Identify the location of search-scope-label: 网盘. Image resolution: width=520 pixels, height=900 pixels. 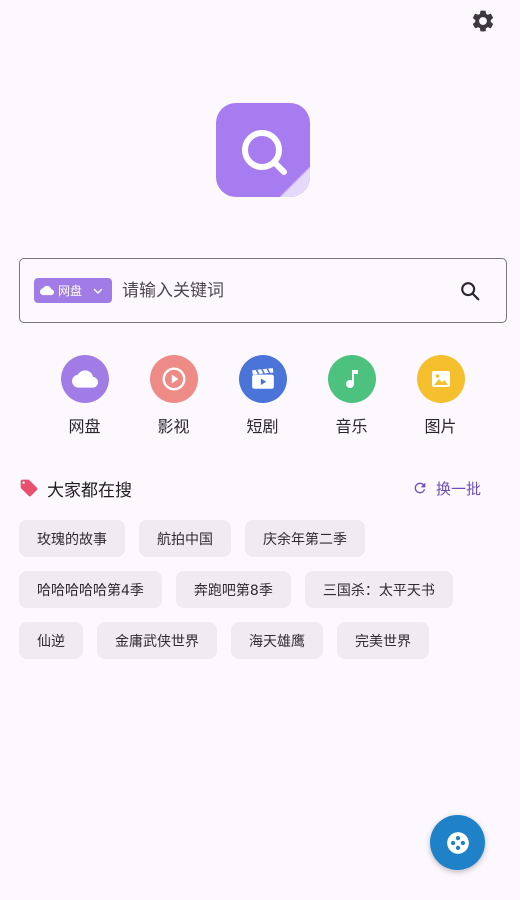
(70, 291).